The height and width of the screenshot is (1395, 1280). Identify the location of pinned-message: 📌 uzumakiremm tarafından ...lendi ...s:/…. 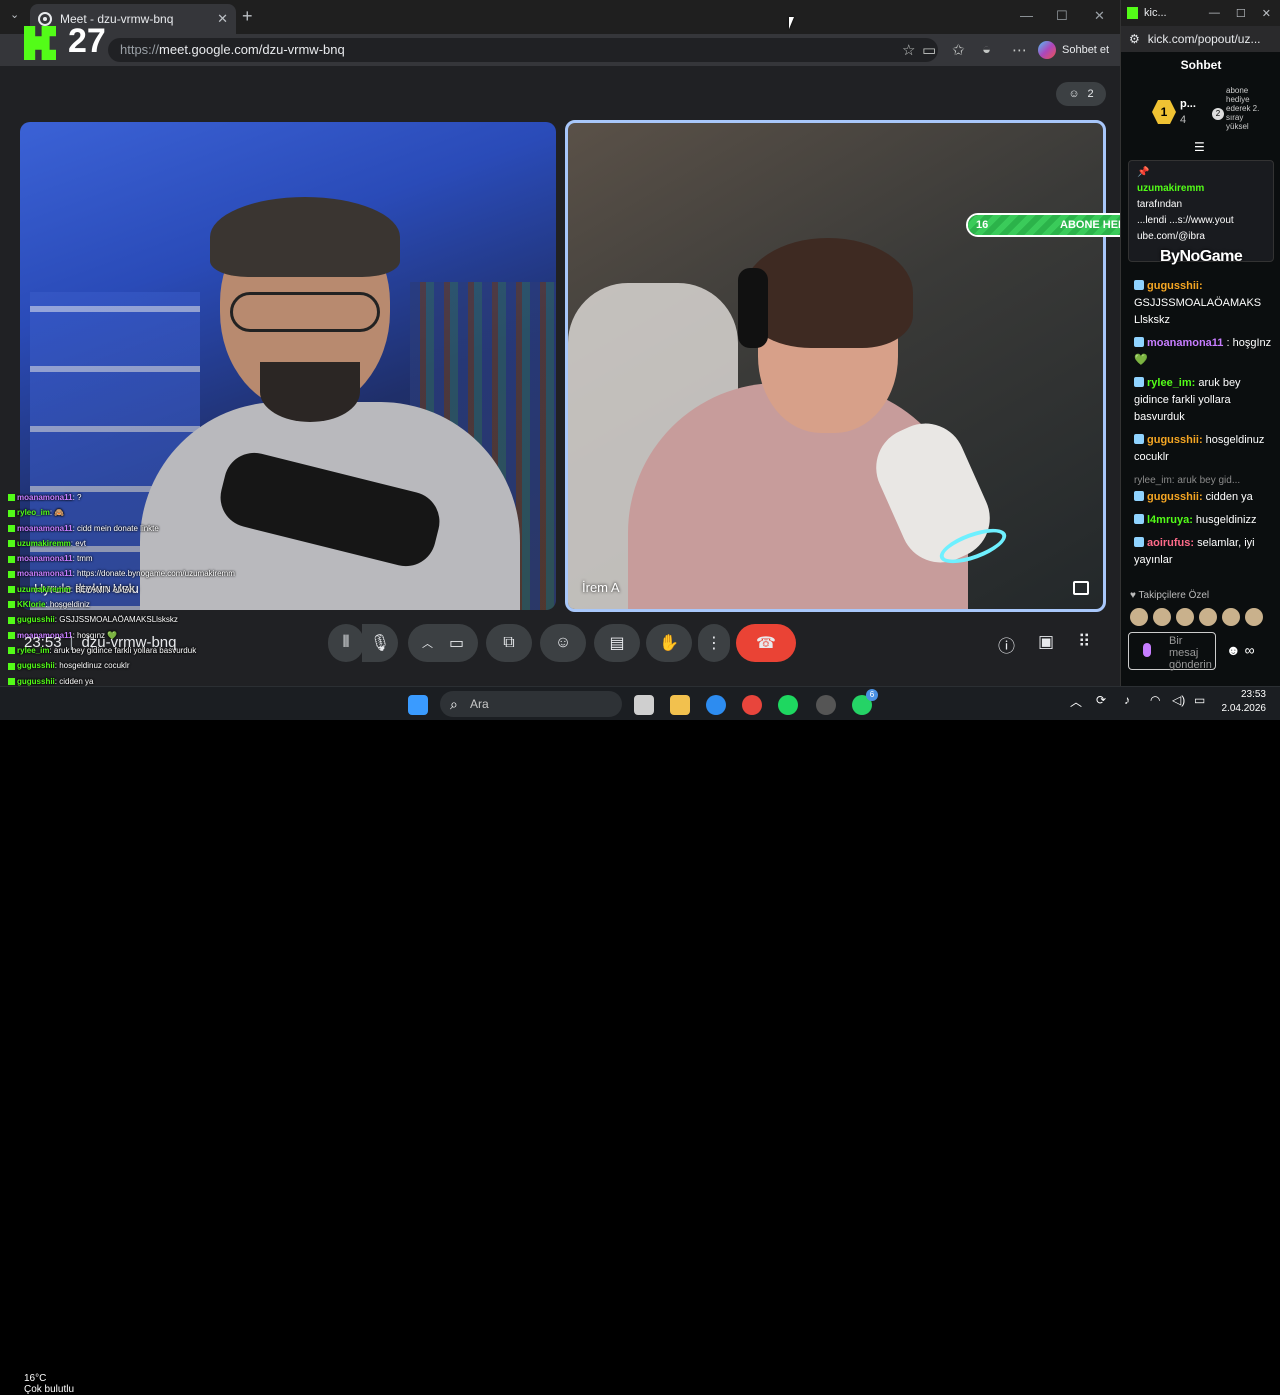
(1201, 211).